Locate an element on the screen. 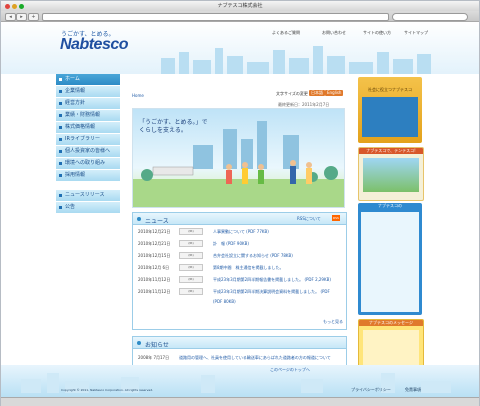 The width and height of the screenshot is (480, 406). banner-tenteco-title: ナブテスコで、テンテスコ! is located at coordinates (391, 151).